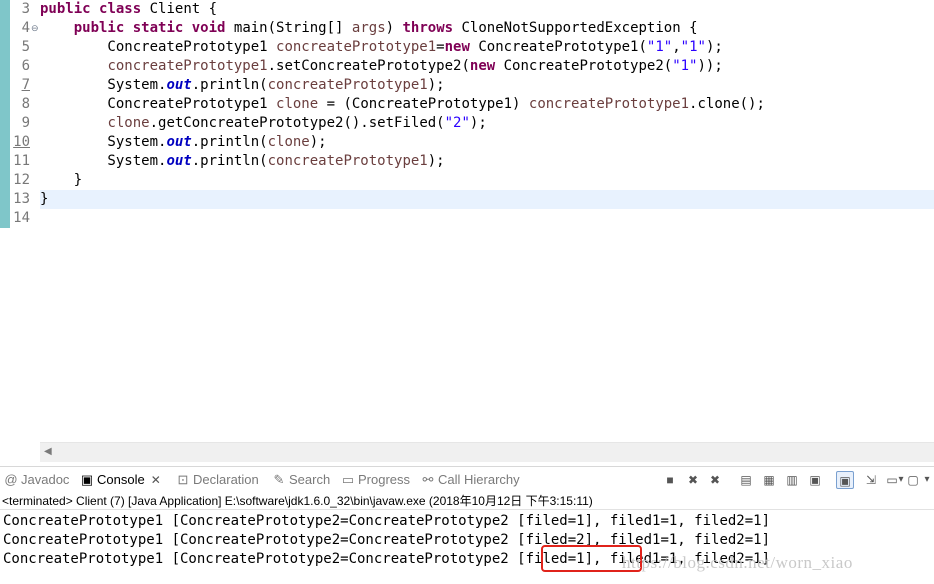 This screenshot has height=584, width=934. What do you see at coordinates (25, 9) in the screenshot?
I see `line-number: 3` at bounding box center [25, 9].